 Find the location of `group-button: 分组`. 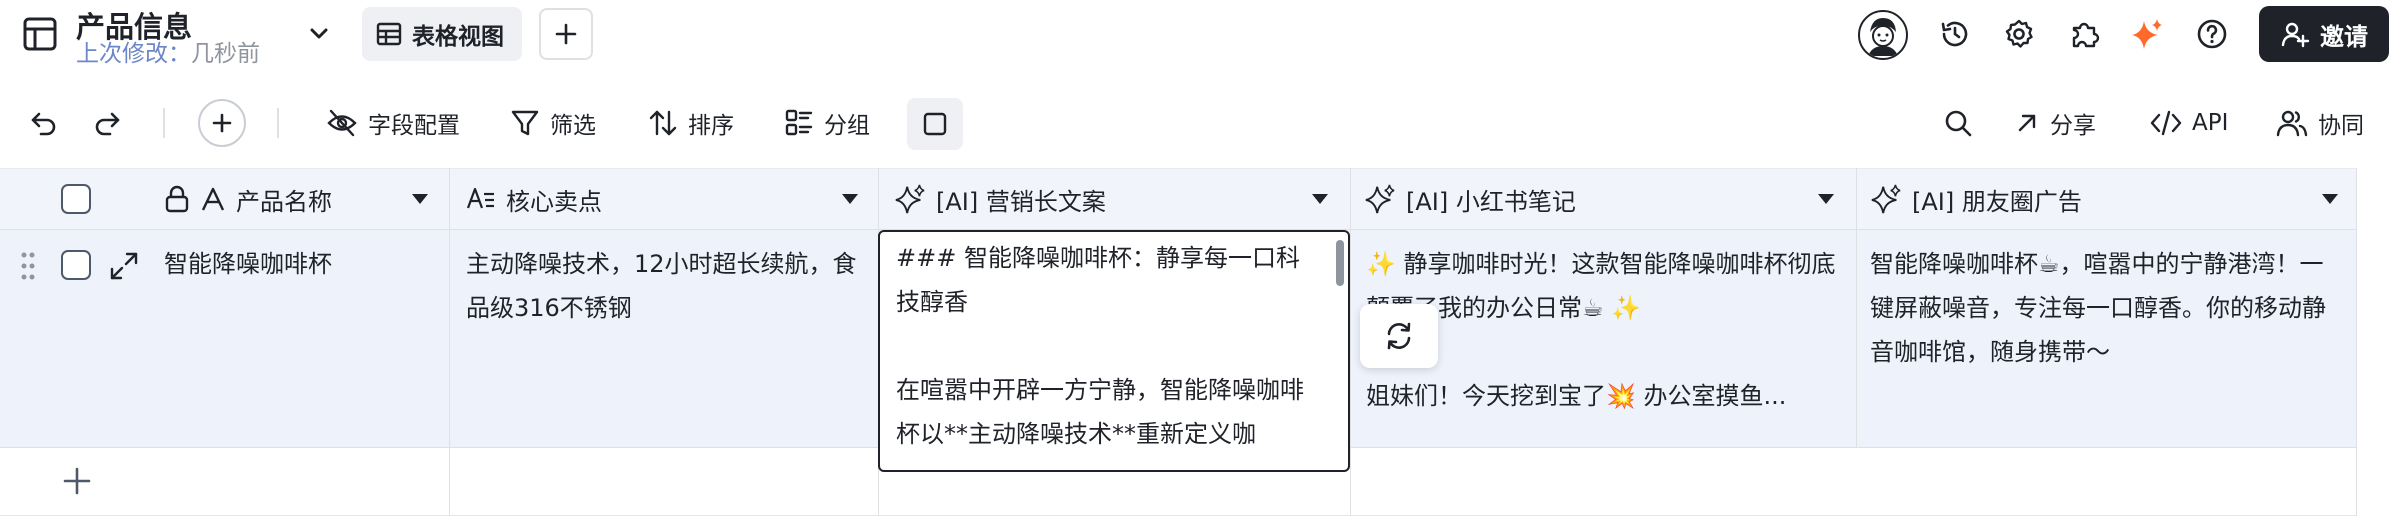

group-button: 分组 is located at coordinates (827, 123).